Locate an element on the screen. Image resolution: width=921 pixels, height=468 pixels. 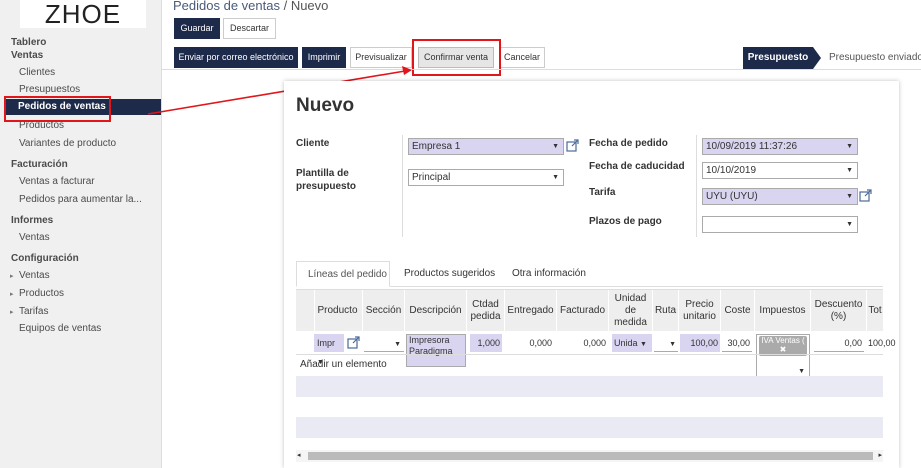
tax-tag: IVA Ventas (✖ is located at coordinates (783, 346).